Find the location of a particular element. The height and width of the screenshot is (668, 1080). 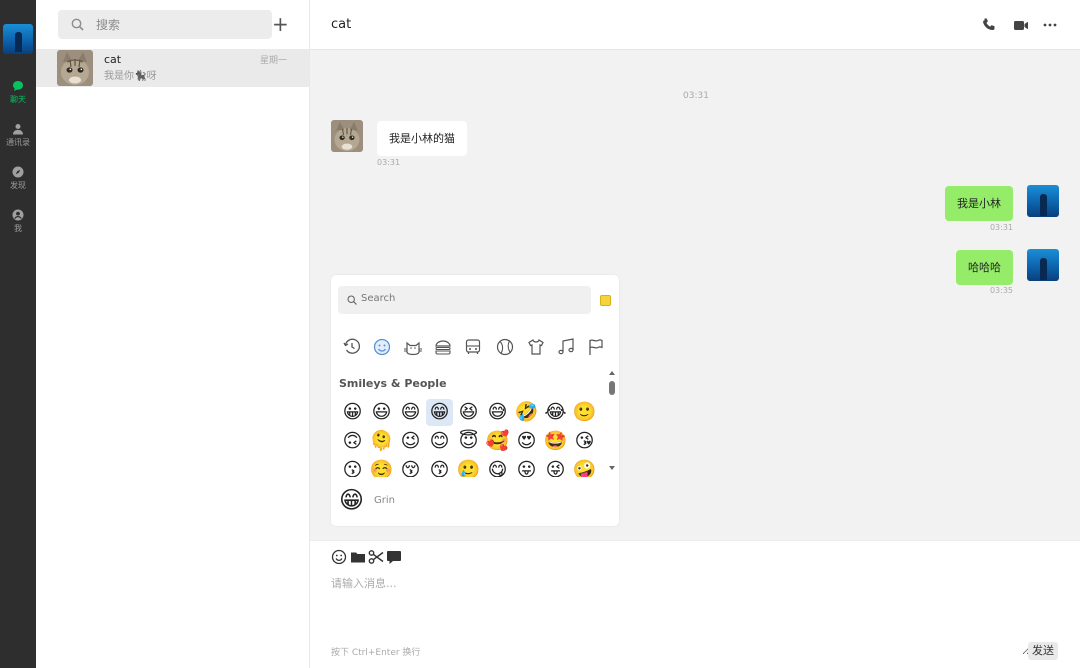

emoji-categories is located at coordinates (477, 347).